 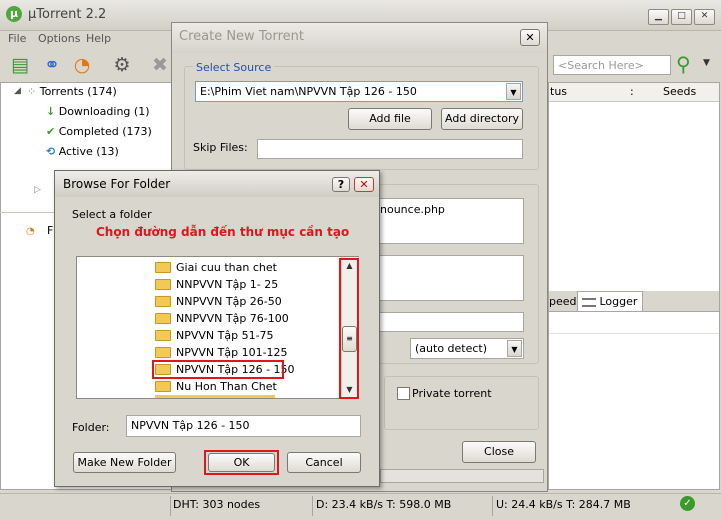 I want to click on tab-speed: peed, so click(x=563, y=302).